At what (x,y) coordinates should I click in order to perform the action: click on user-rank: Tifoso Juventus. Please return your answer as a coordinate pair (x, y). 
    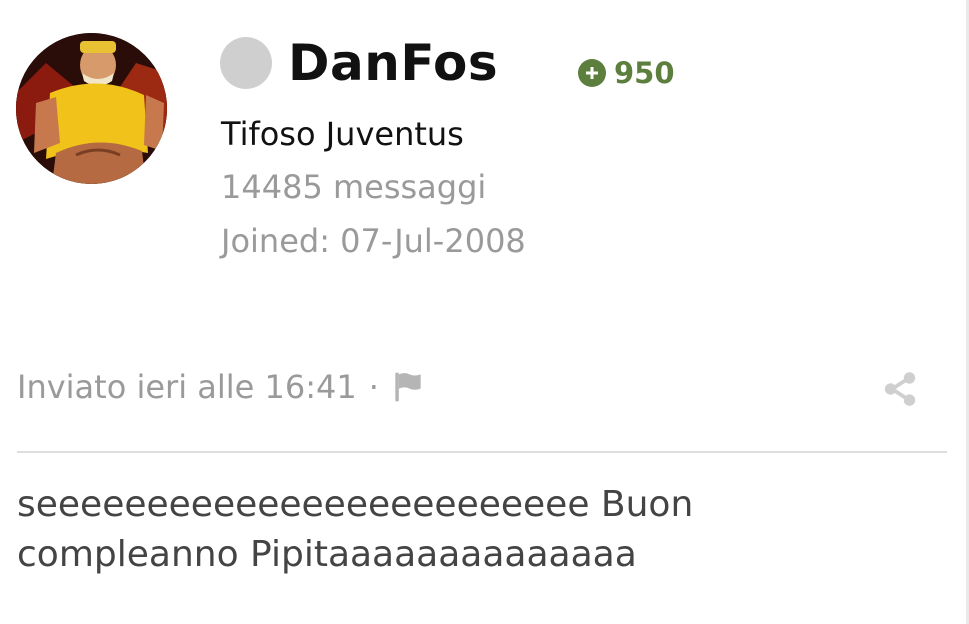
    Looking at the image, I should click on (342, 134).